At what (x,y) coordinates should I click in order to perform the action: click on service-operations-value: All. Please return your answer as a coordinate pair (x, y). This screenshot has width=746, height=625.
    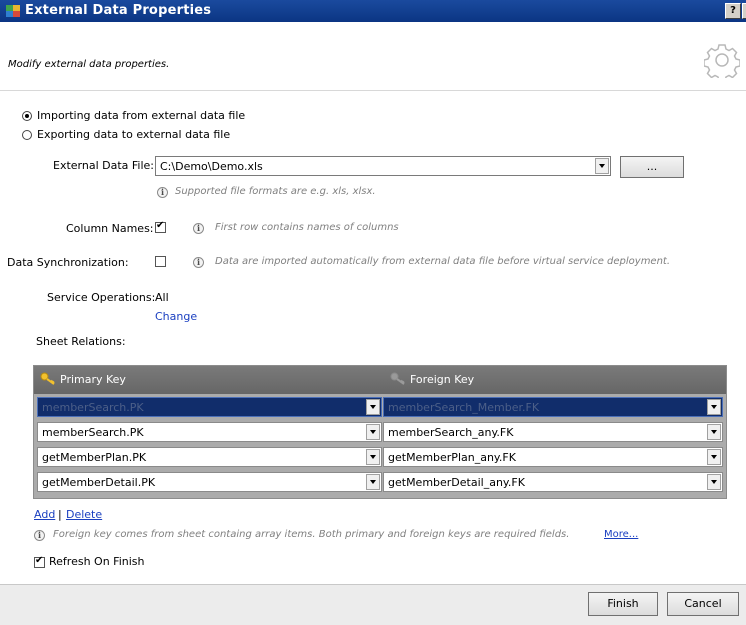
    Looking at the image, I should click on (162, 297).